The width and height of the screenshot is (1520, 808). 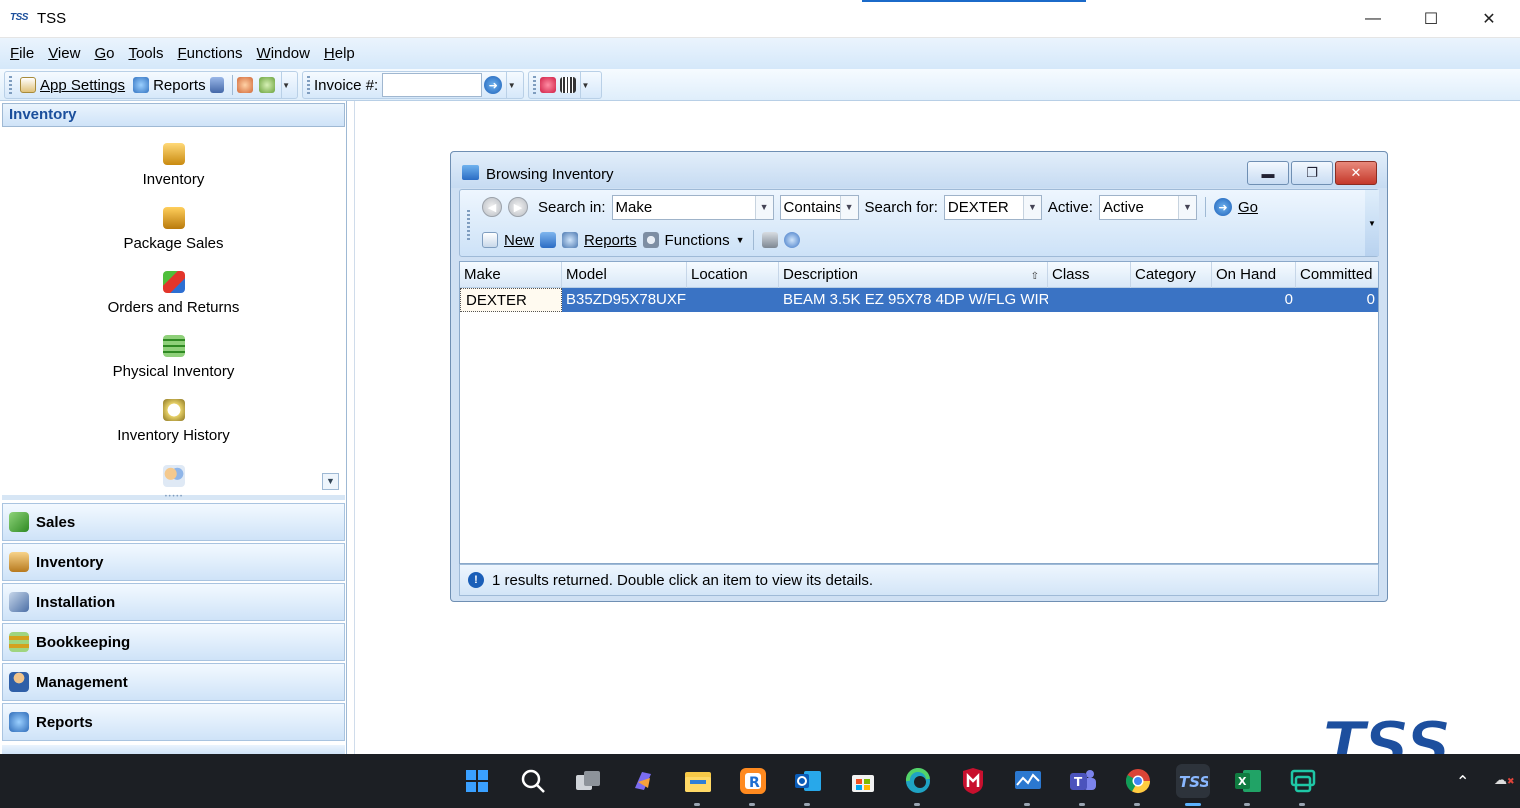 I want to click on child-close-button: ✕, so click(x=1356, y=173).